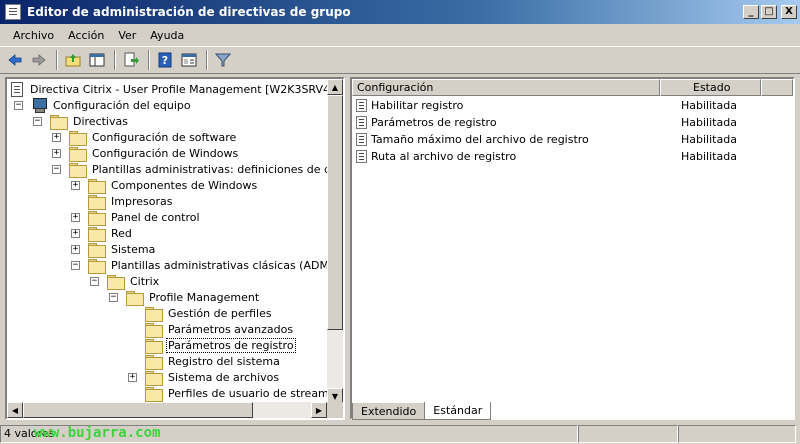 The height and width of the screenshot is (444, 800). What do you see at coordinates (114, 249) in the screenshot?
I see `tree-item-sistema: + Sistema` at bounding box center [114, 249].